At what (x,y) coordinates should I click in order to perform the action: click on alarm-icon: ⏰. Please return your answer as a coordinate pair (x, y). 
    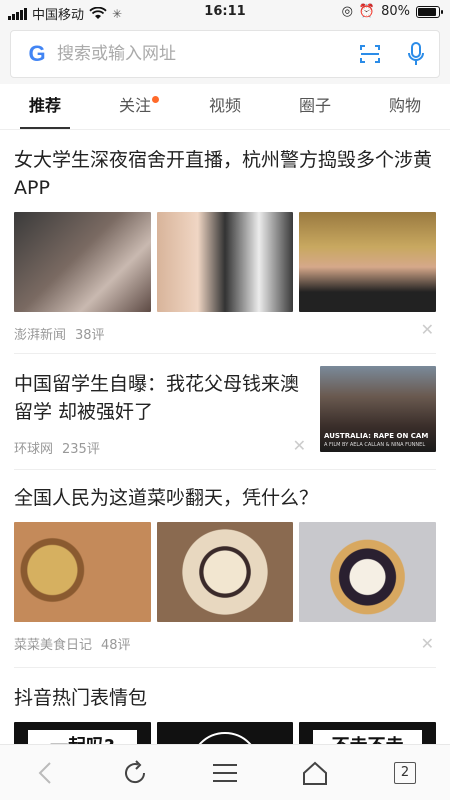
    Looking at the image, I should click on (367, 11).